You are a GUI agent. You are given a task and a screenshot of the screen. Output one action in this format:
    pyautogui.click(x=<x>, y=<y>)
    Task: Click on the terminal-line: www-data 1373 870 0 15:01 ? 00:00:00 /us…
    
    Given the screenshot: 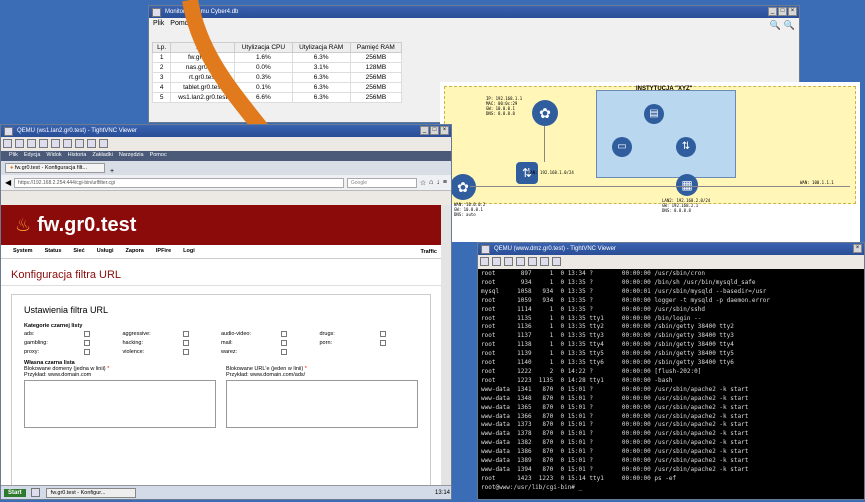 What is the action you would take?
    pyautogui.click(x=615, y=425)
    